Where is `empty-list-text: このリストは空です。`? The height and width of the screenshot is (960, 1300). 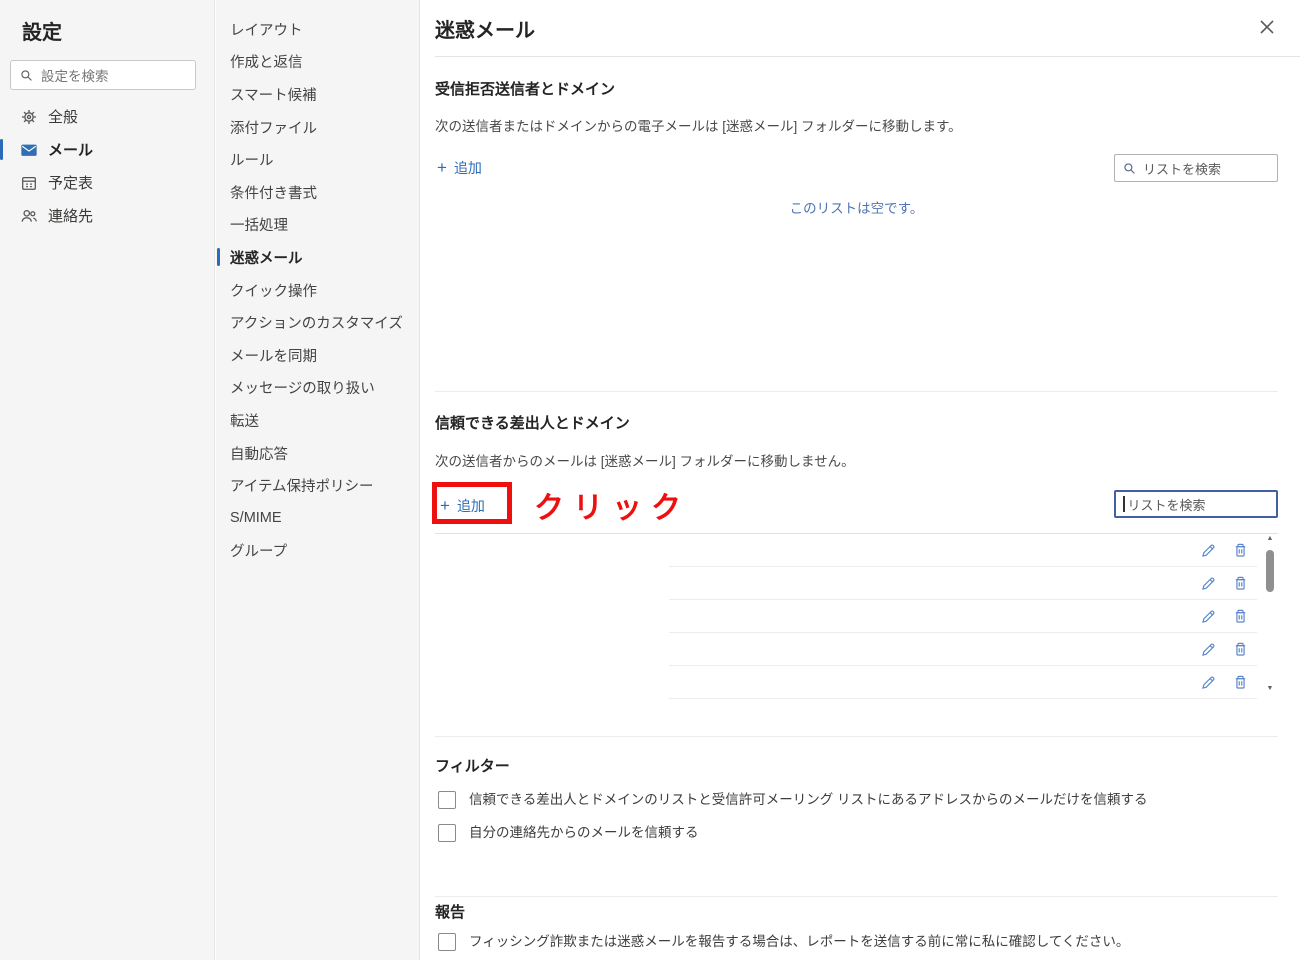 empty-list-text: このリストは空です。 is located at coordinates (856, 208).